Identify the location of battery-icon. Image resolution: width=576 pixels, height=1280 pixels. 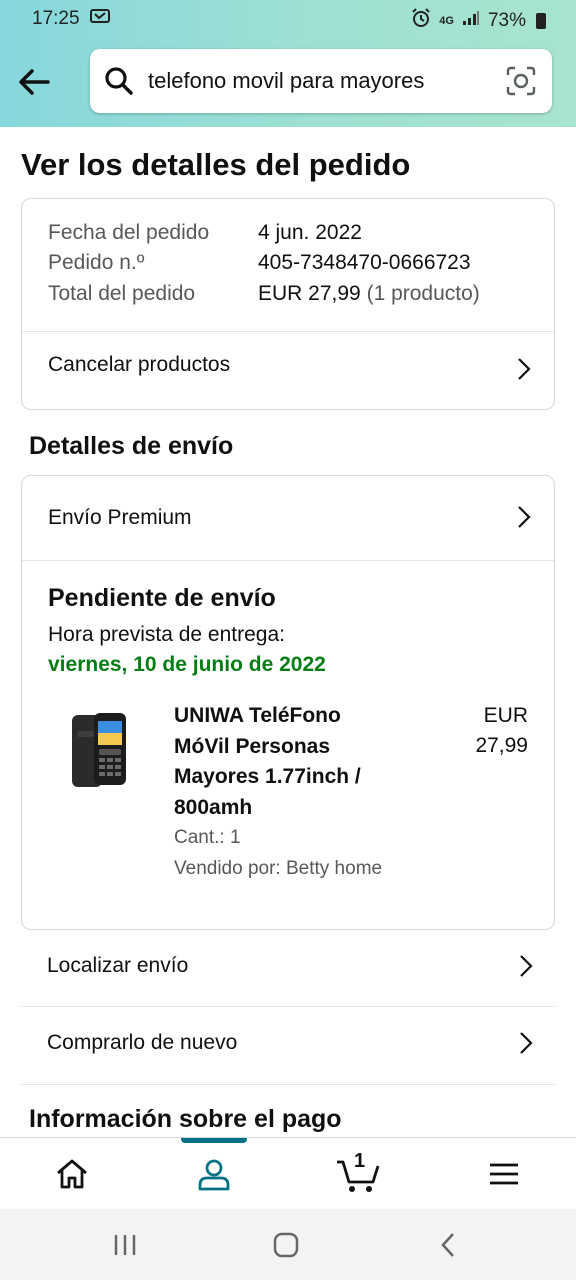
(541, 21).